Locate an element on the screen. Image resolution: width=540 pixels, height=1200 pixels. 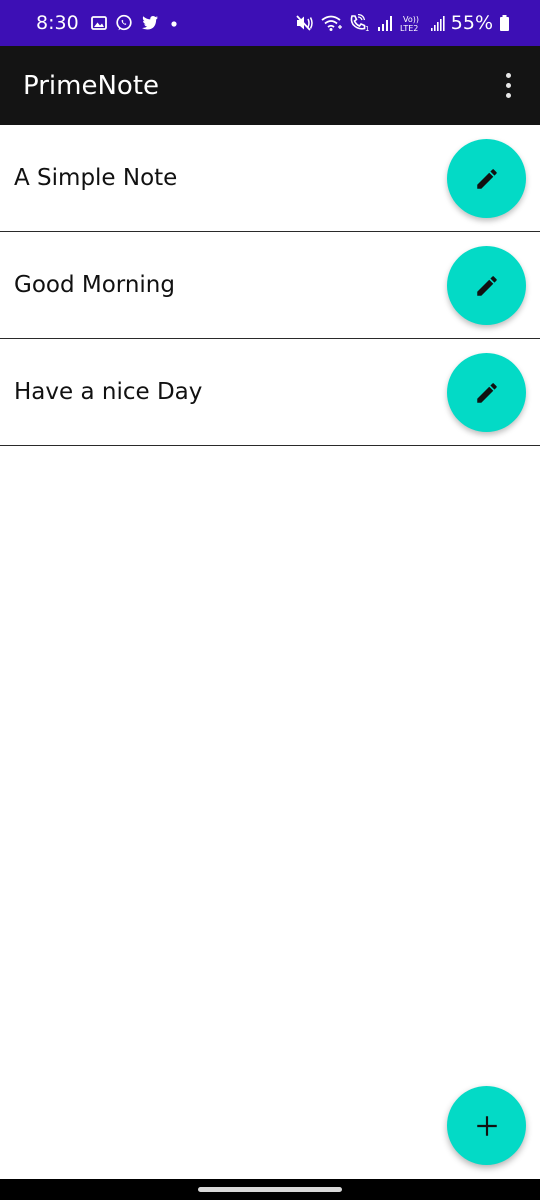
notification-dot-icon is located at coordinates (174, 23).